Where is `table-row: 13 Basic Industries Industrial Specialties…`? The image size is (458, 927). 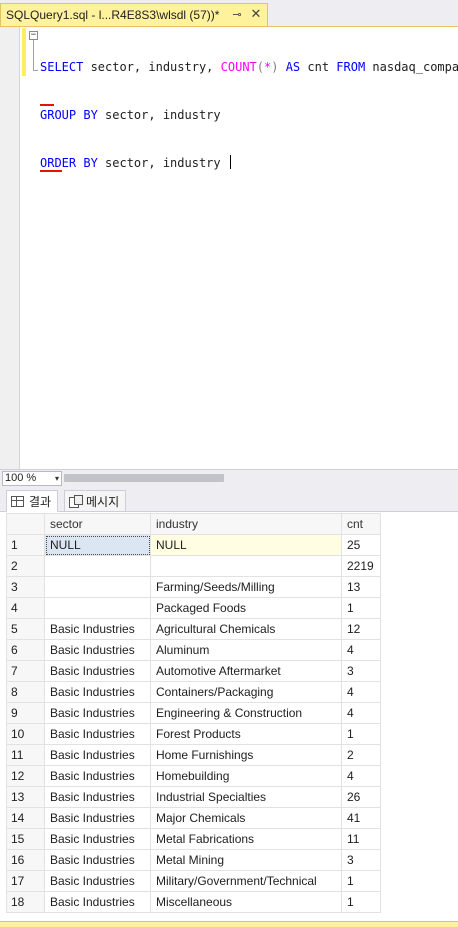 table-row: 13 Basic Industries Industrial Specialties… is located at coordinates (193, 797).